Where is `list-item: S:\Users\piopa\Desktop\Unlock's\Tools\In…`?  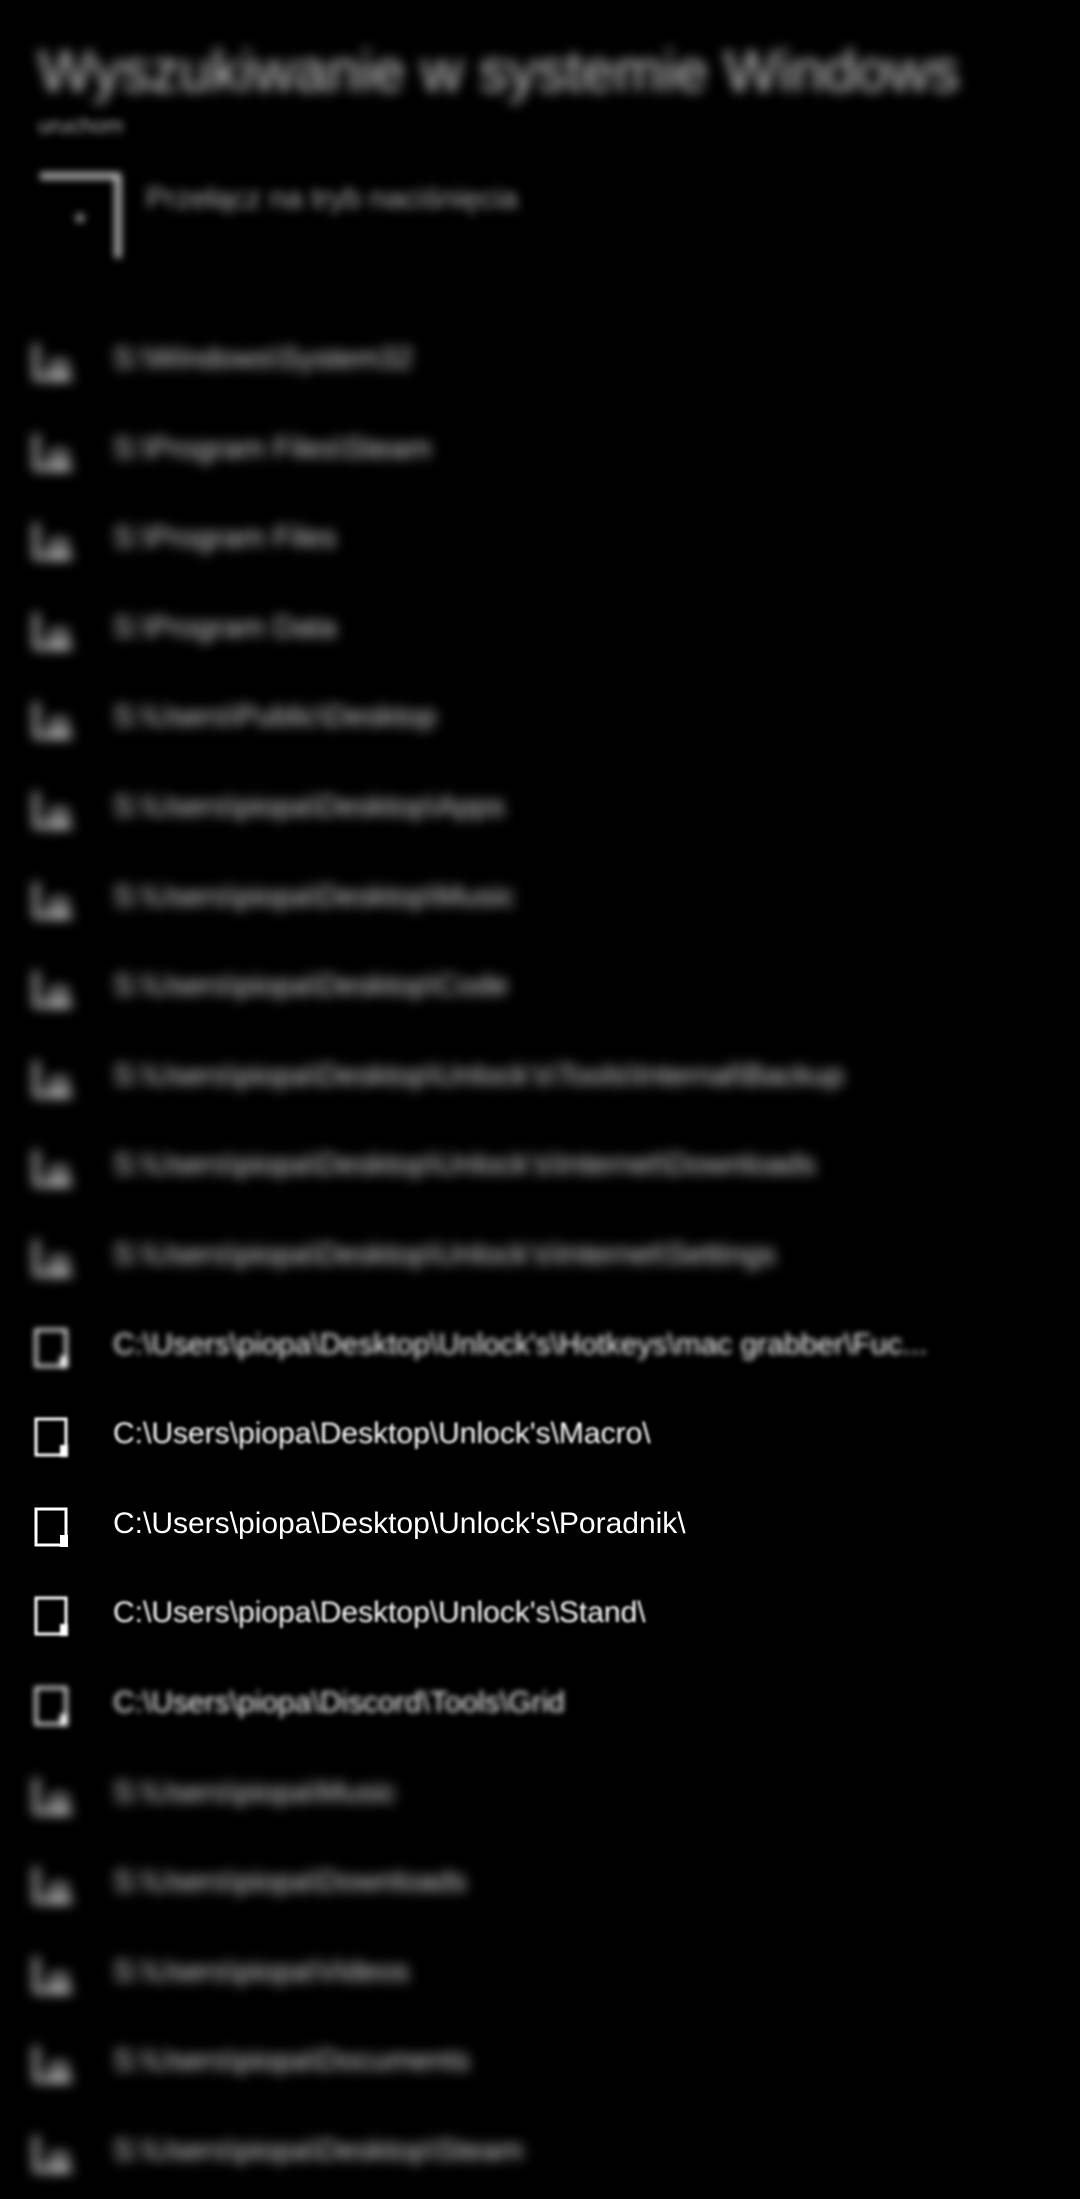
list-item: S:\Users\piopa\Desktop\Unlock's\Tools\In… is located at coordinates (540, 1080).